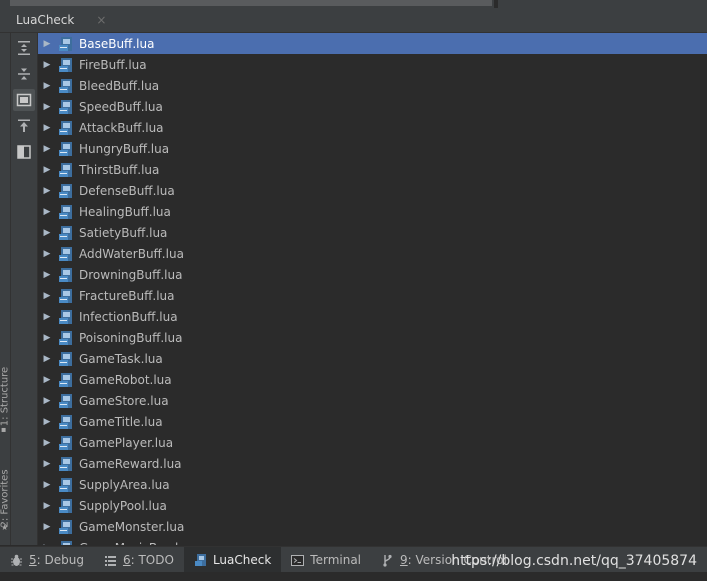 Image resolution: width=707 pixels, height=581 pixels. Describe the element at coordinates (119, 85) in the screenshot. I see `tree-item-label: BleedBuff.lua` at that location.